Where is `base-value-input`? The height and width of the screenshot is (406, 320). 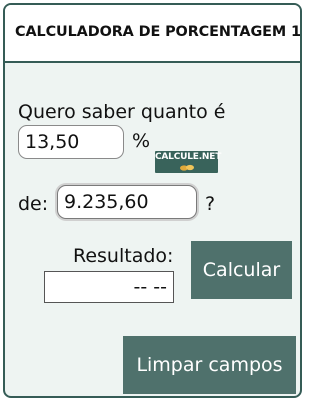 base-value-input is located at coordinates (127, 202).